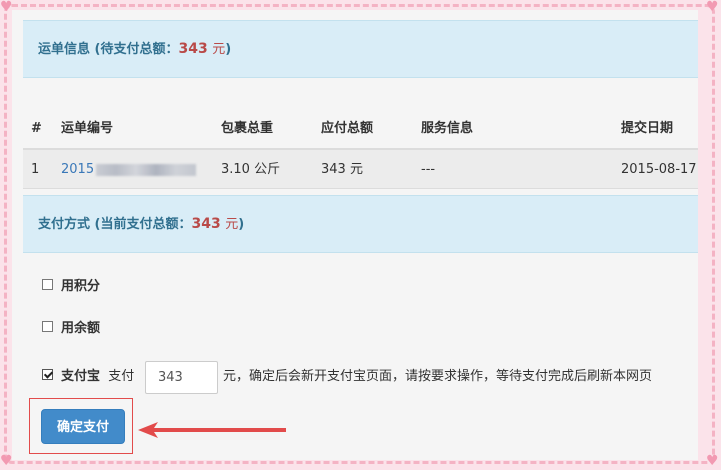 This screenshot has height=470, width=721. I want to click on row-service: ---, so click(428, 169).